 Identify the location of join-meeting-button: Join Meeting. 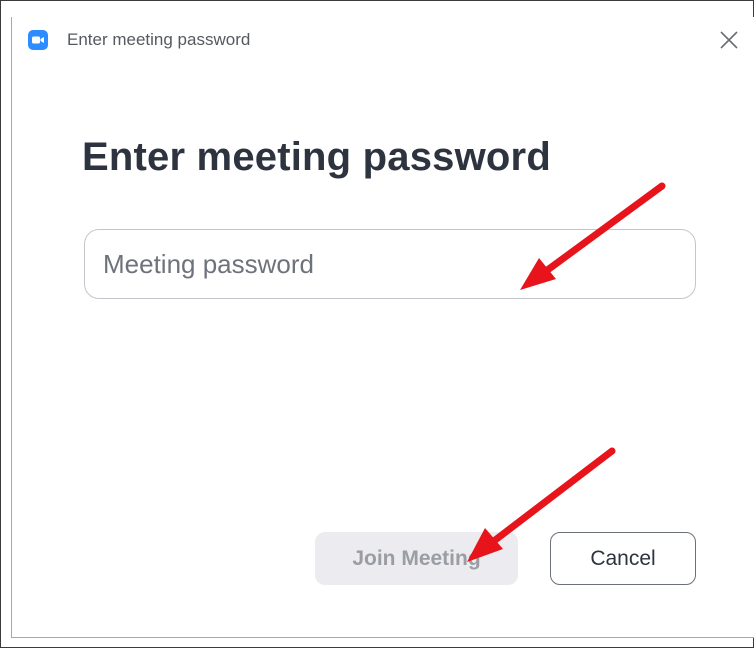
(416, 558).